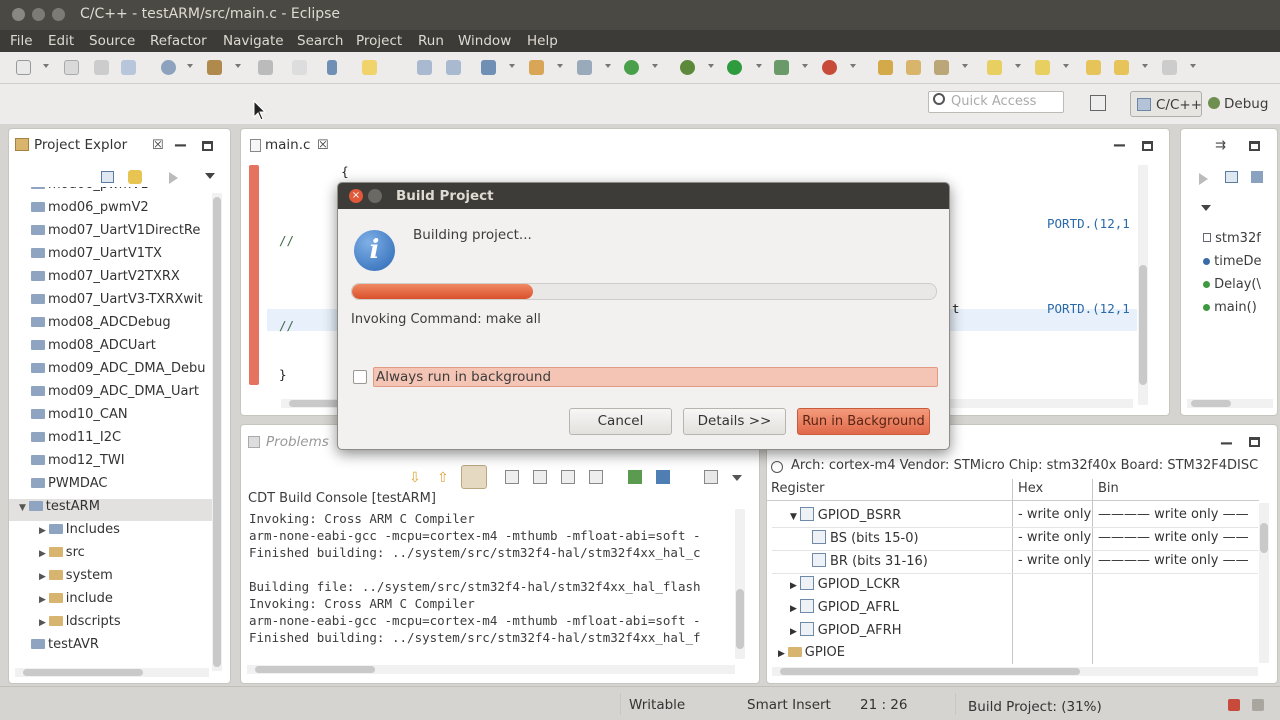  What do you see at coordinates (135, 177) in the screenshot?
I see `link-editor-icon` at bounding box center [135, 177].